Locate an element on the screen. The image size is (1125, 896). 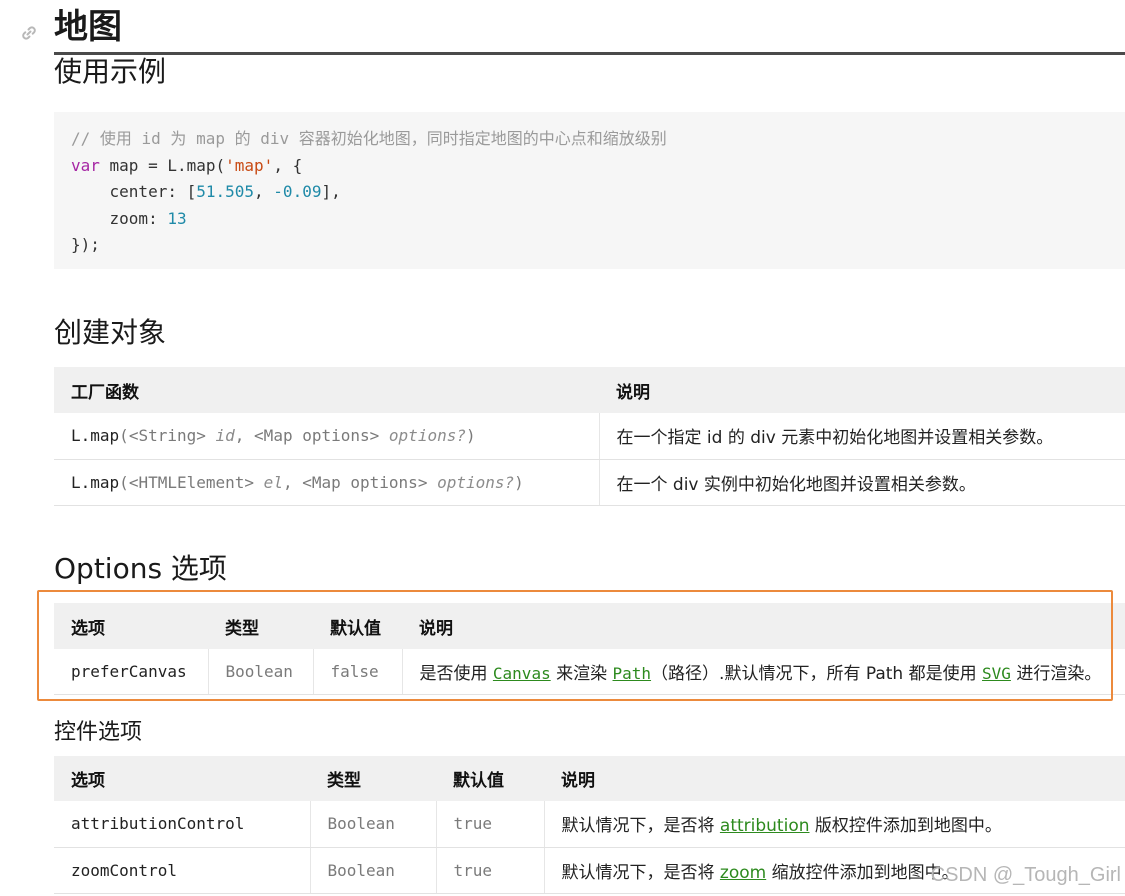
options-heading: Options 选项 is located at coordinates (140, 568).